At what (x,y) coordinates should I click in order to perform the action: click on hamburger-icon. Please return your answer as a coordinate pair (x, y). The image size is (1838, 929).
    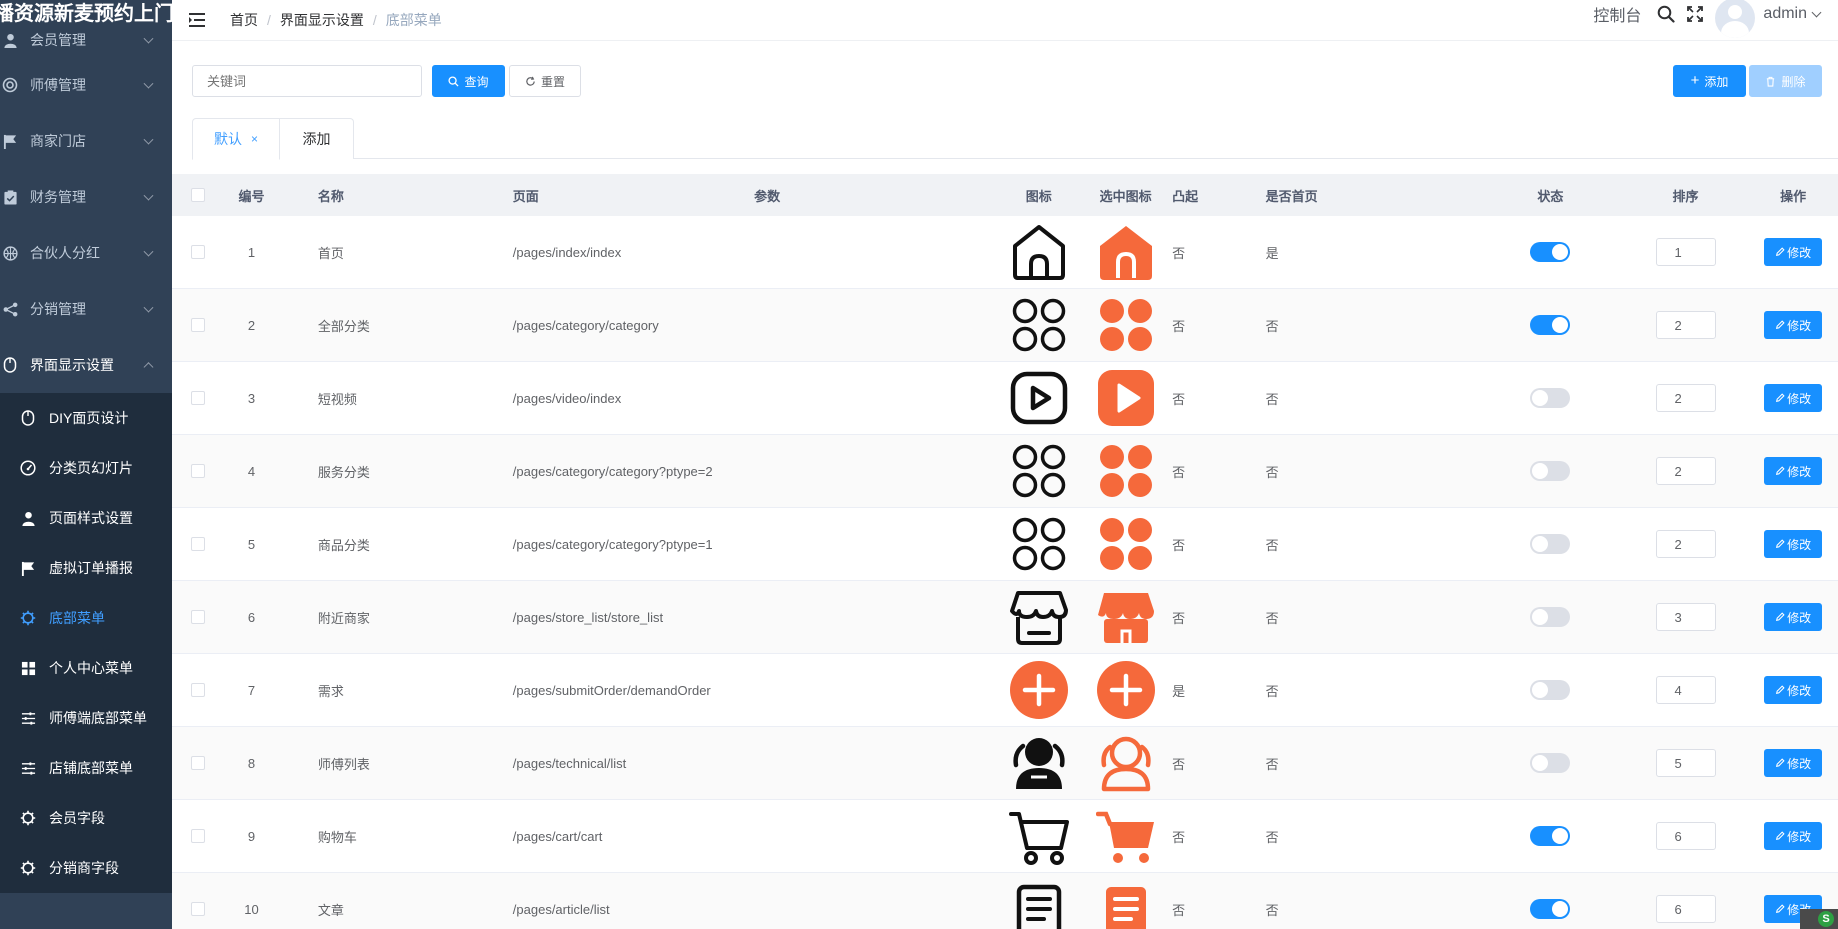
    Looking at the image, I should click on (197, 20).